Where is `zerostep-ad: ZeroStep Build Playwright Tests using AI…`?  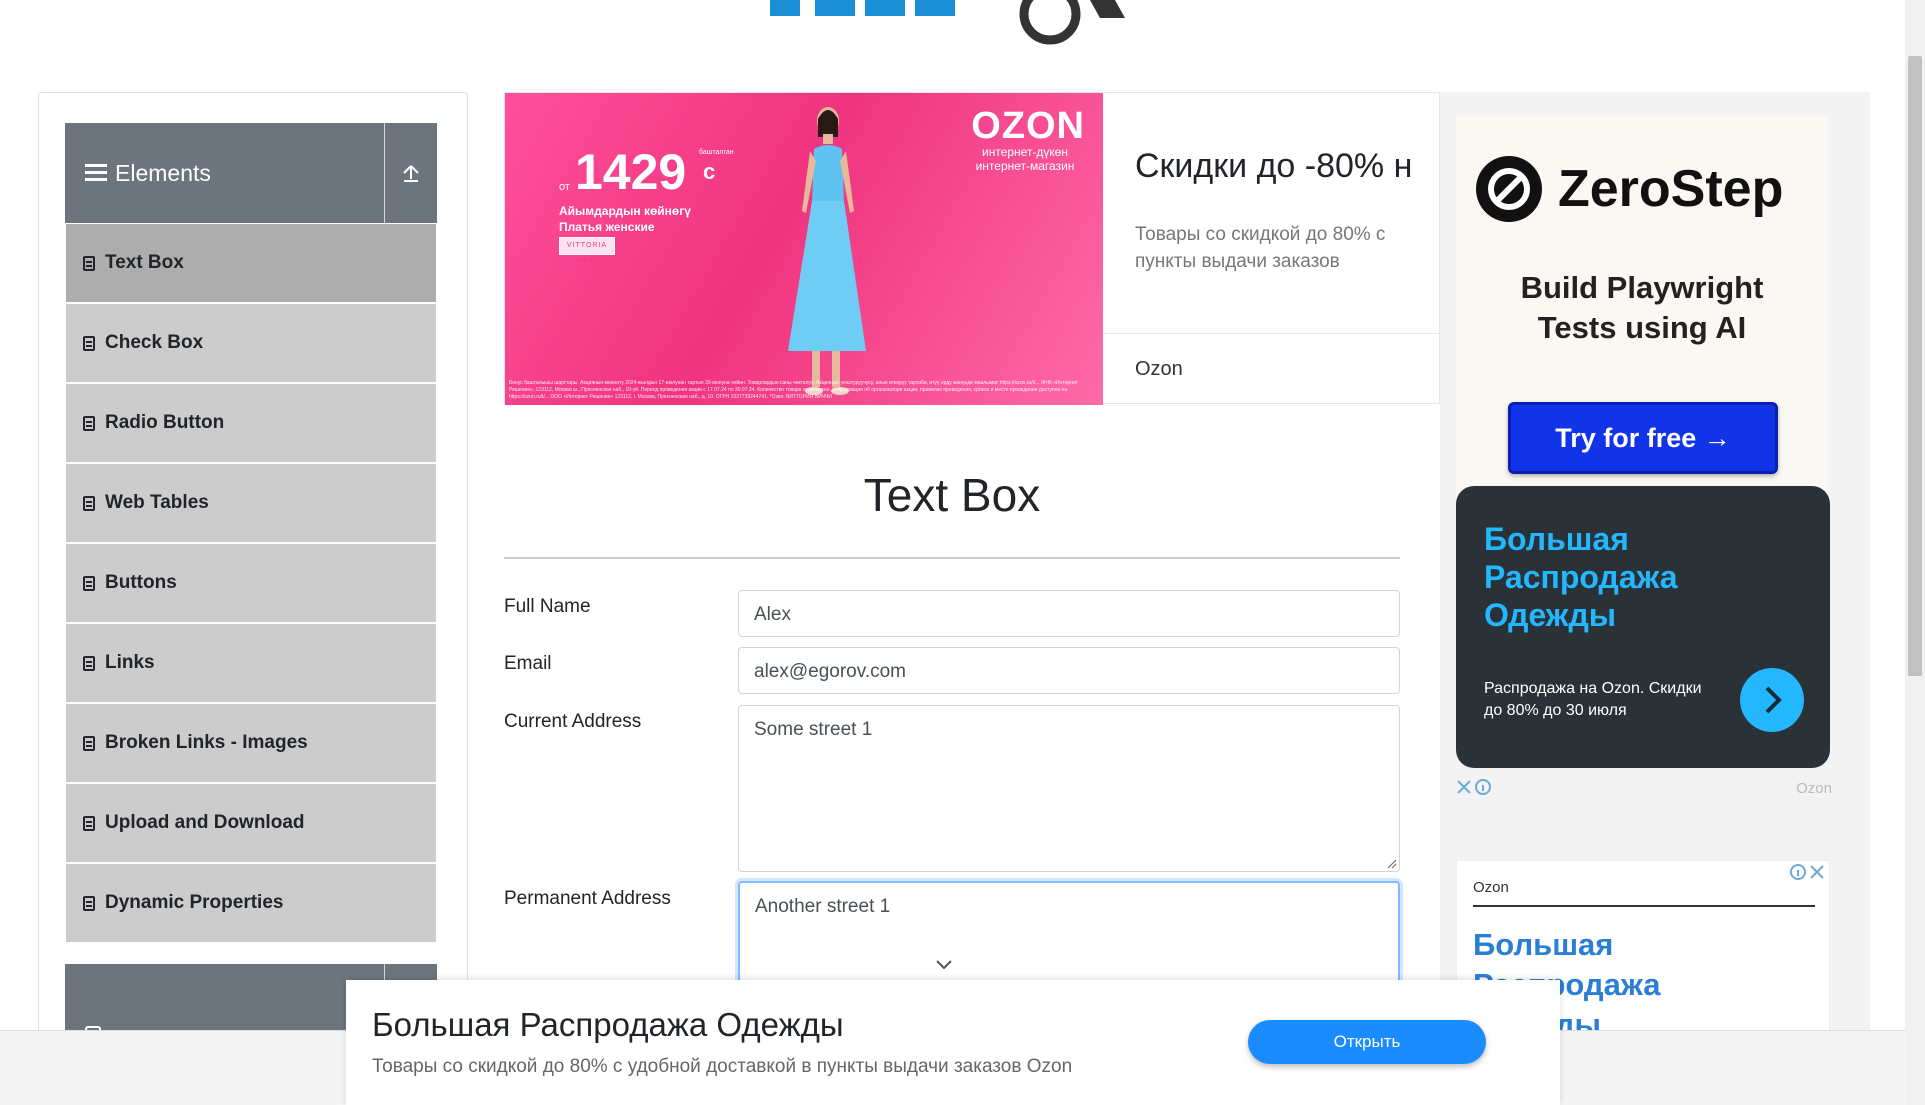 zerostep-ad: ZeroStep Build Playwright Tests using AI… is located at coordinates (1642, 308).